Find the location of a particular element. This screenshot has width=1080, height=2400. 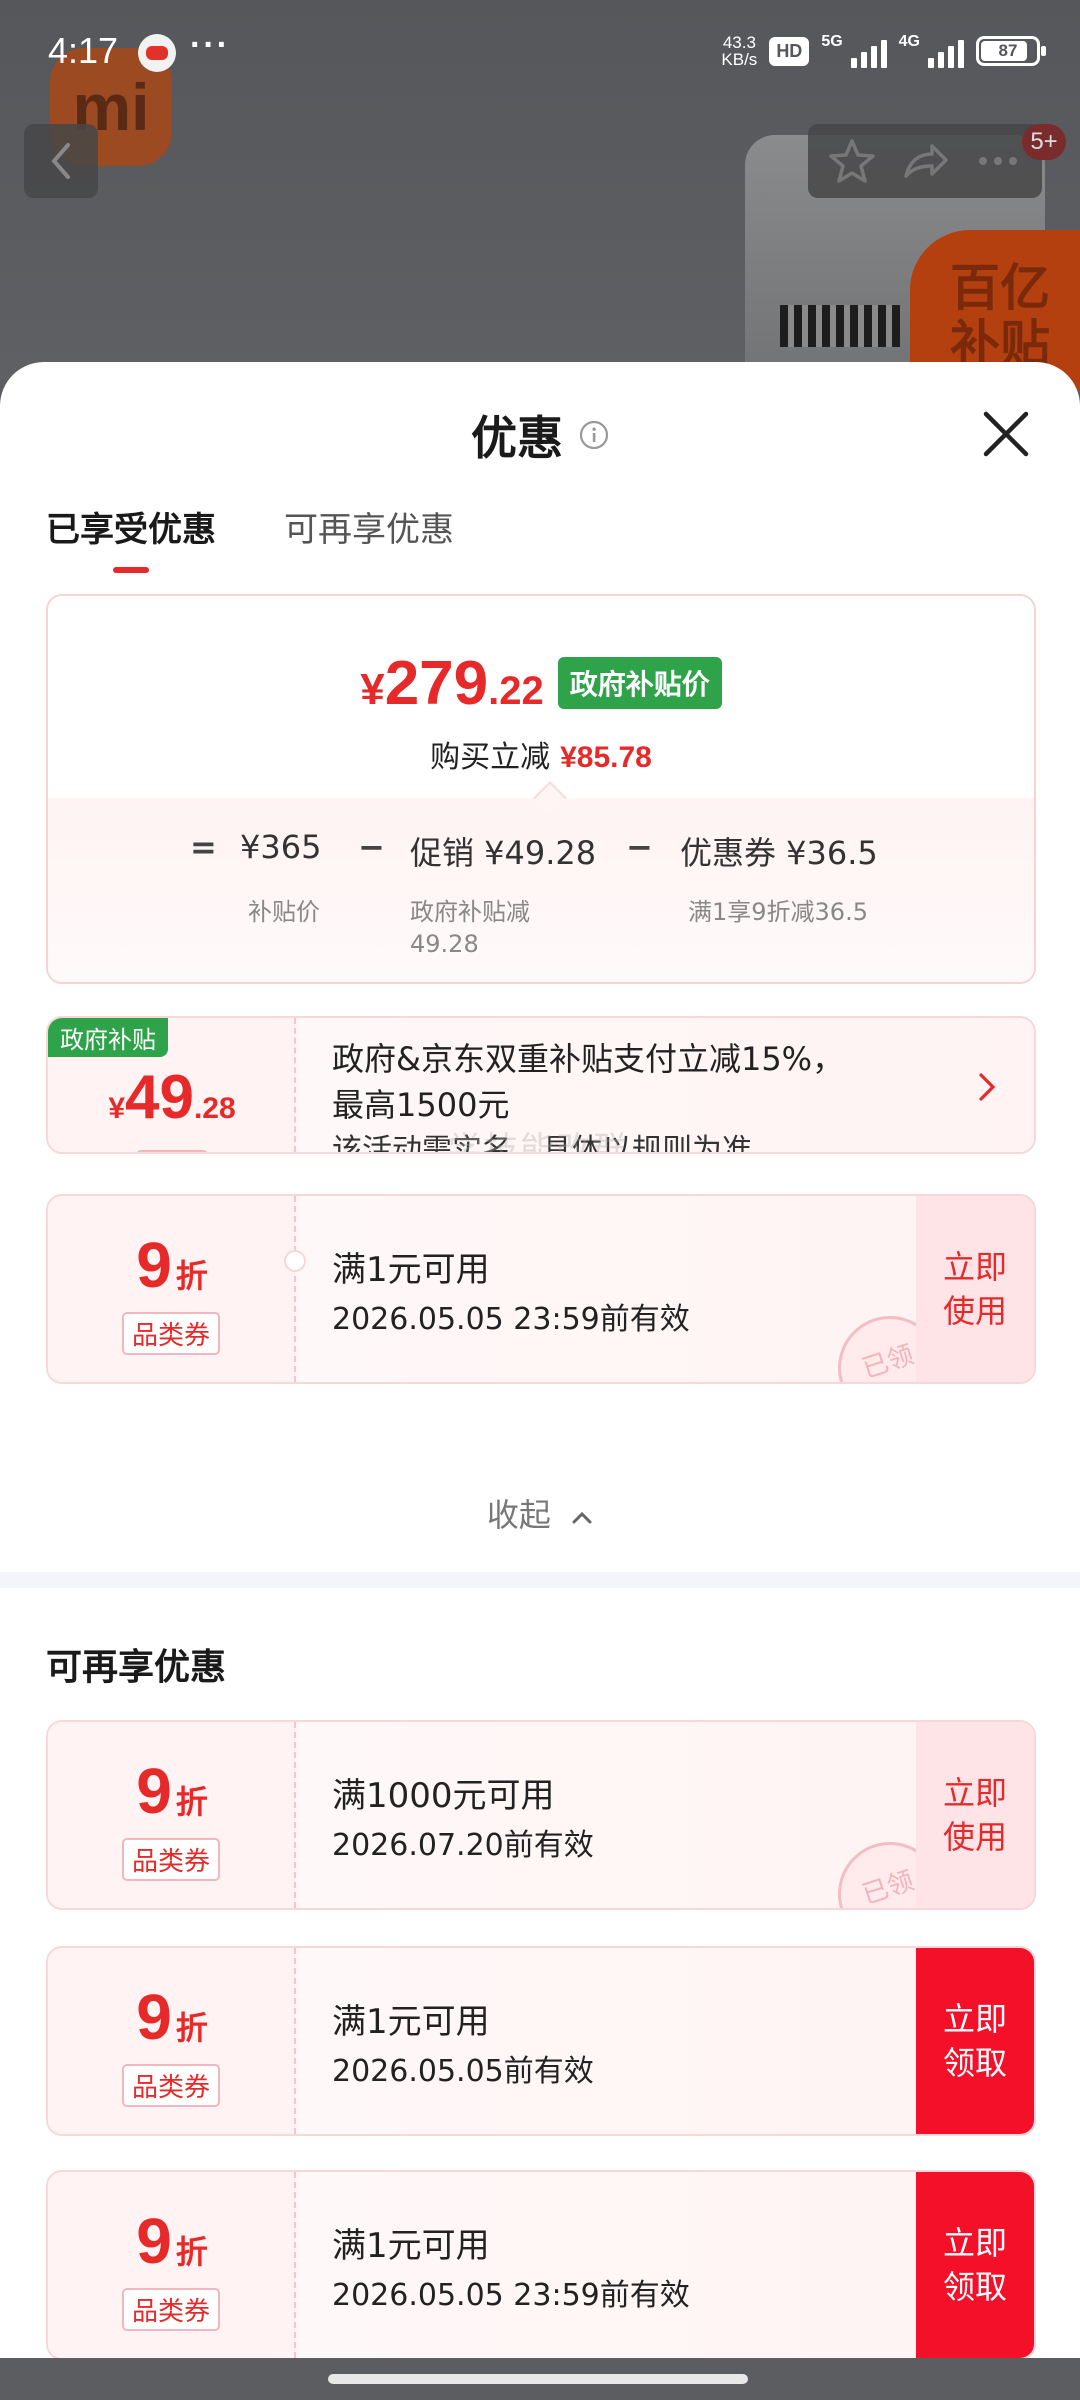

status-indicators: 43.3 KB/s HD 5G 4G 87 is located at coordinates (883, 50).